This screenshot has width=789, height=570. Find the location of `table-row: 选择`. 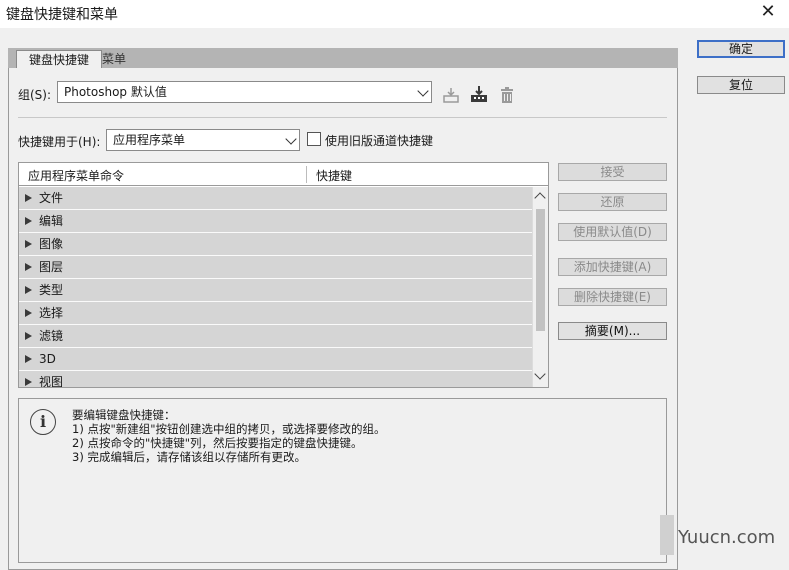

table-row: 选择 is located at coordinates (275, 313).